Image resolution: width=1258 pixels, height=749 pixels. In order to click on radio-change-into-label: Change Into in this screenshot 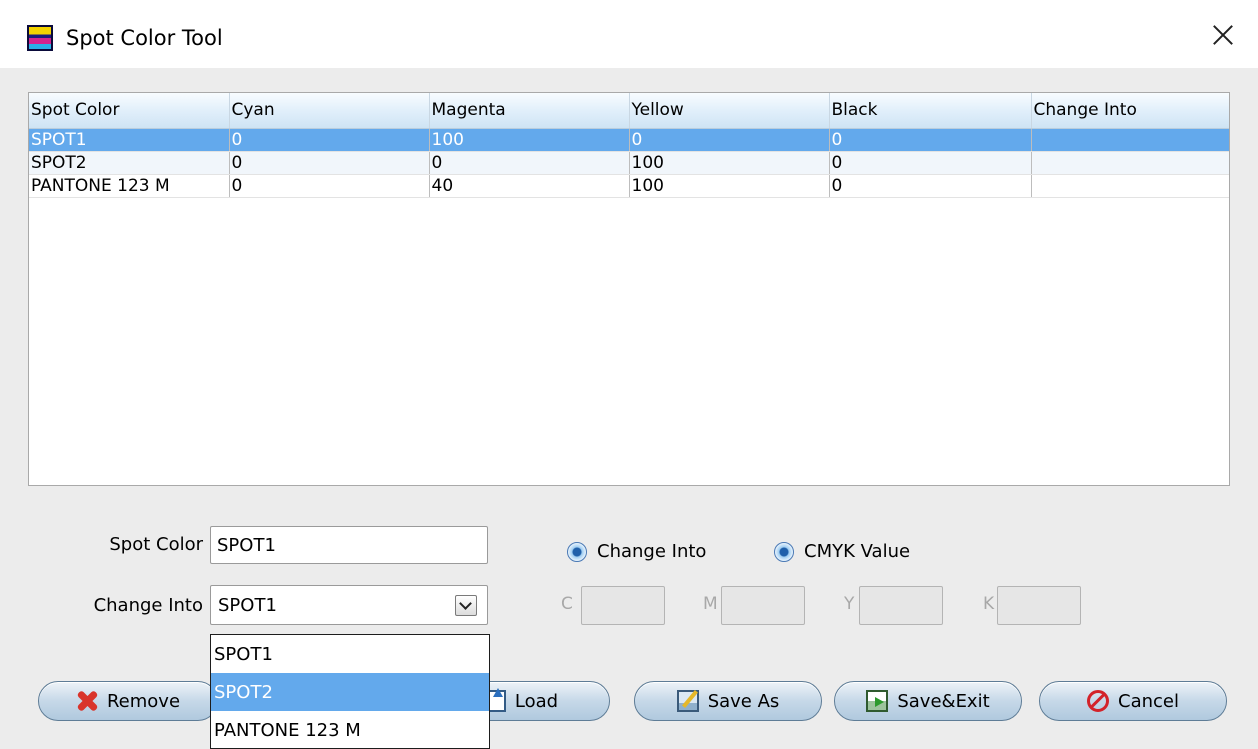, I will do `click(652, 551)`.